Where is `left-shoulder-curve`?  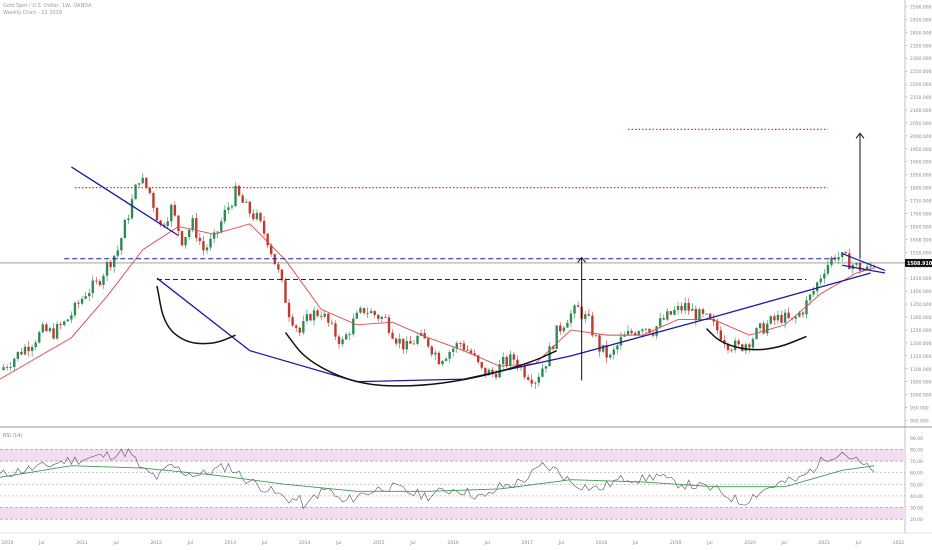 left-shoulder-curve is located at coordinates (196, 315).